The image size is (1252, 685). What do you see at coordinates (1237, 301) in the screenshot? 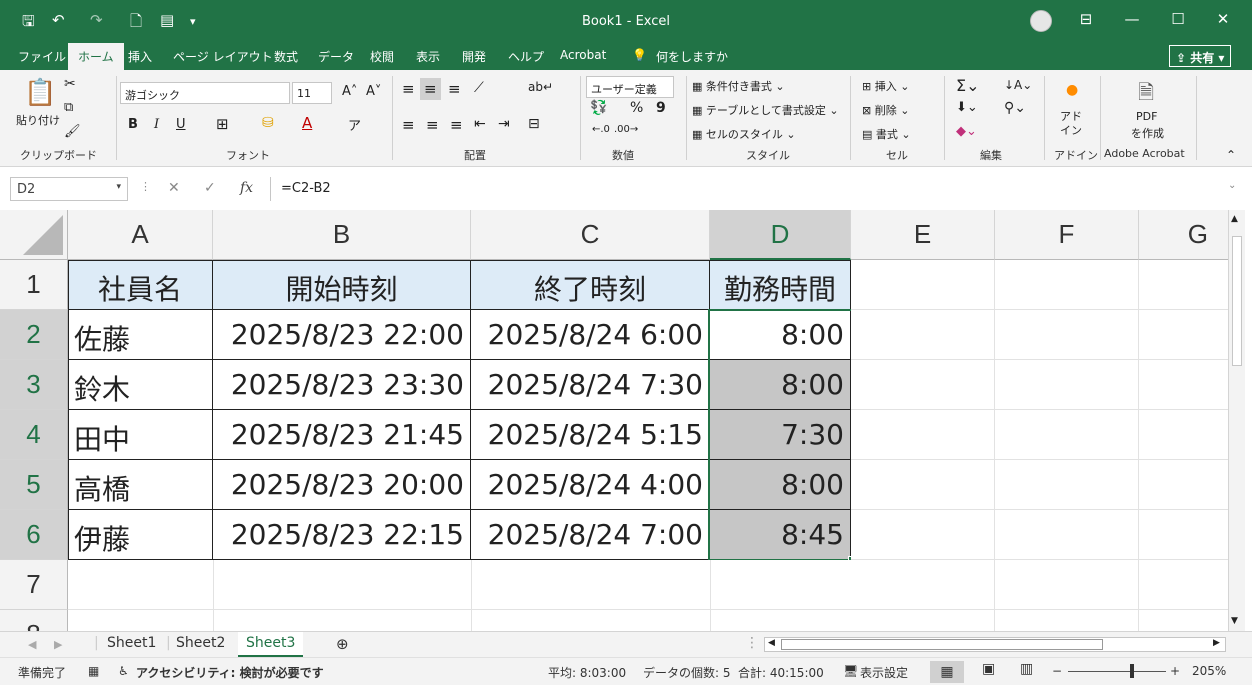
I see `vertical-scroll-thumb` at bounding box center [1237, 301].